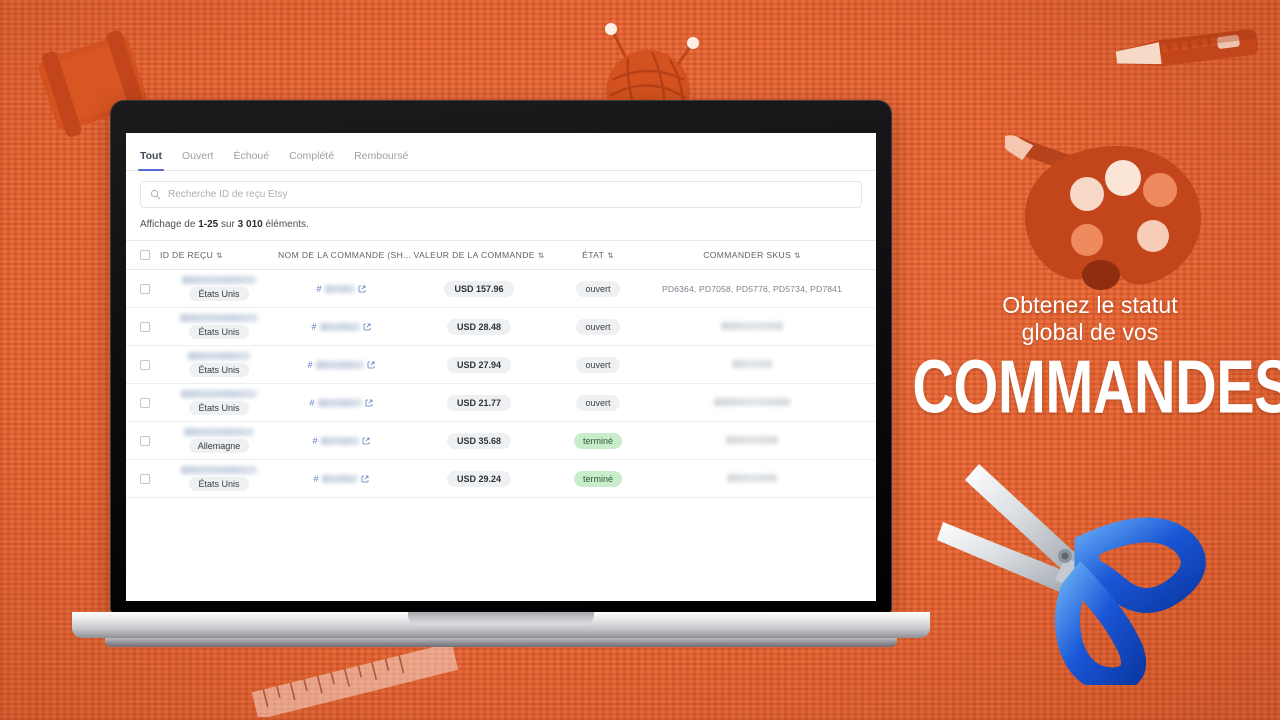 The image size is (1280, 720). I want to click on order-value-cell: USD 157.96, so click(479, 288).